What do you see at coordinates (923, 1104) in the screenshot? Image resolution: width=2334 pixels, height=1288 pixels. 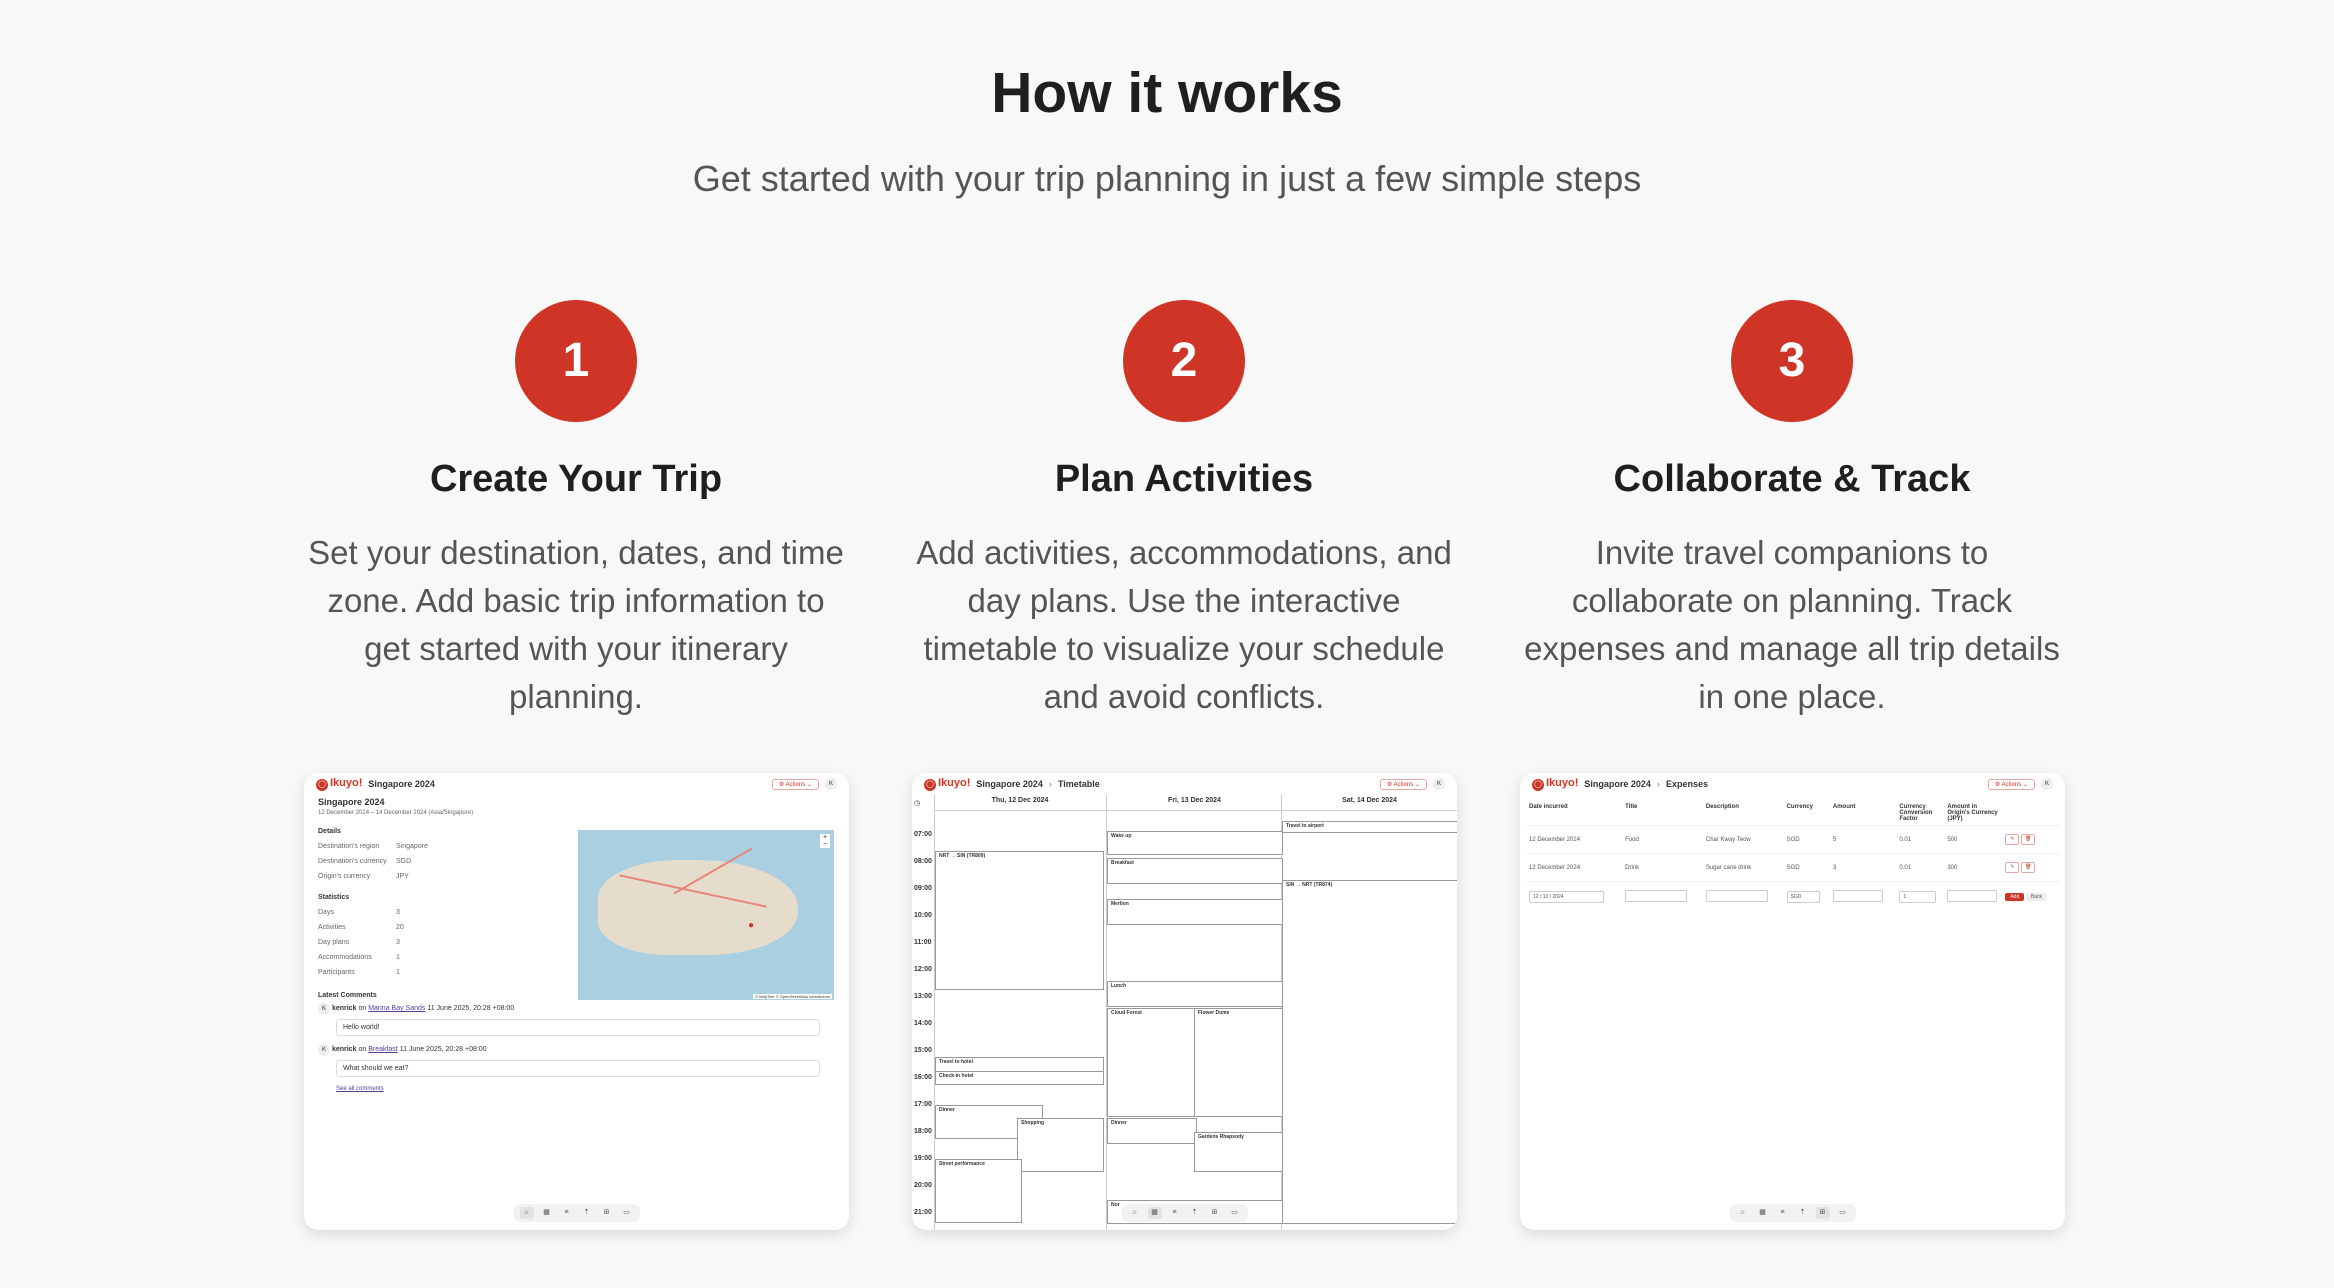 I see `time-label: 17:00` at bounding box center [923, 1104].